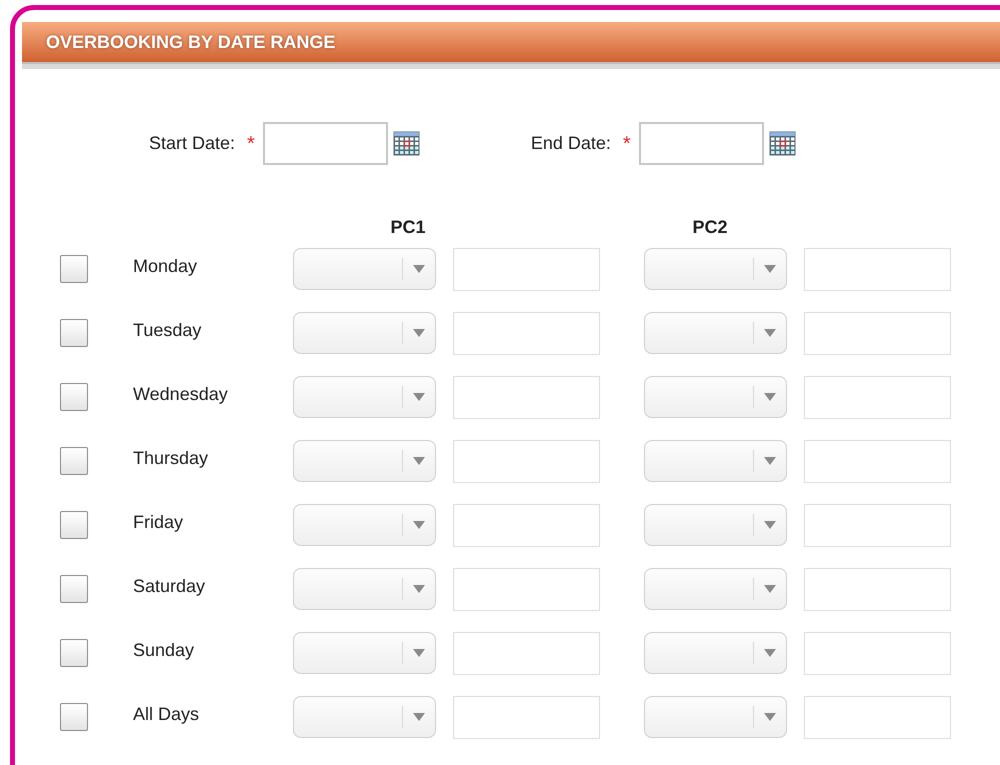  What do you see at coordinates (192, 143) in the screenshot?
I see `field-label: Start Date:` at bounding box center [192, 143].